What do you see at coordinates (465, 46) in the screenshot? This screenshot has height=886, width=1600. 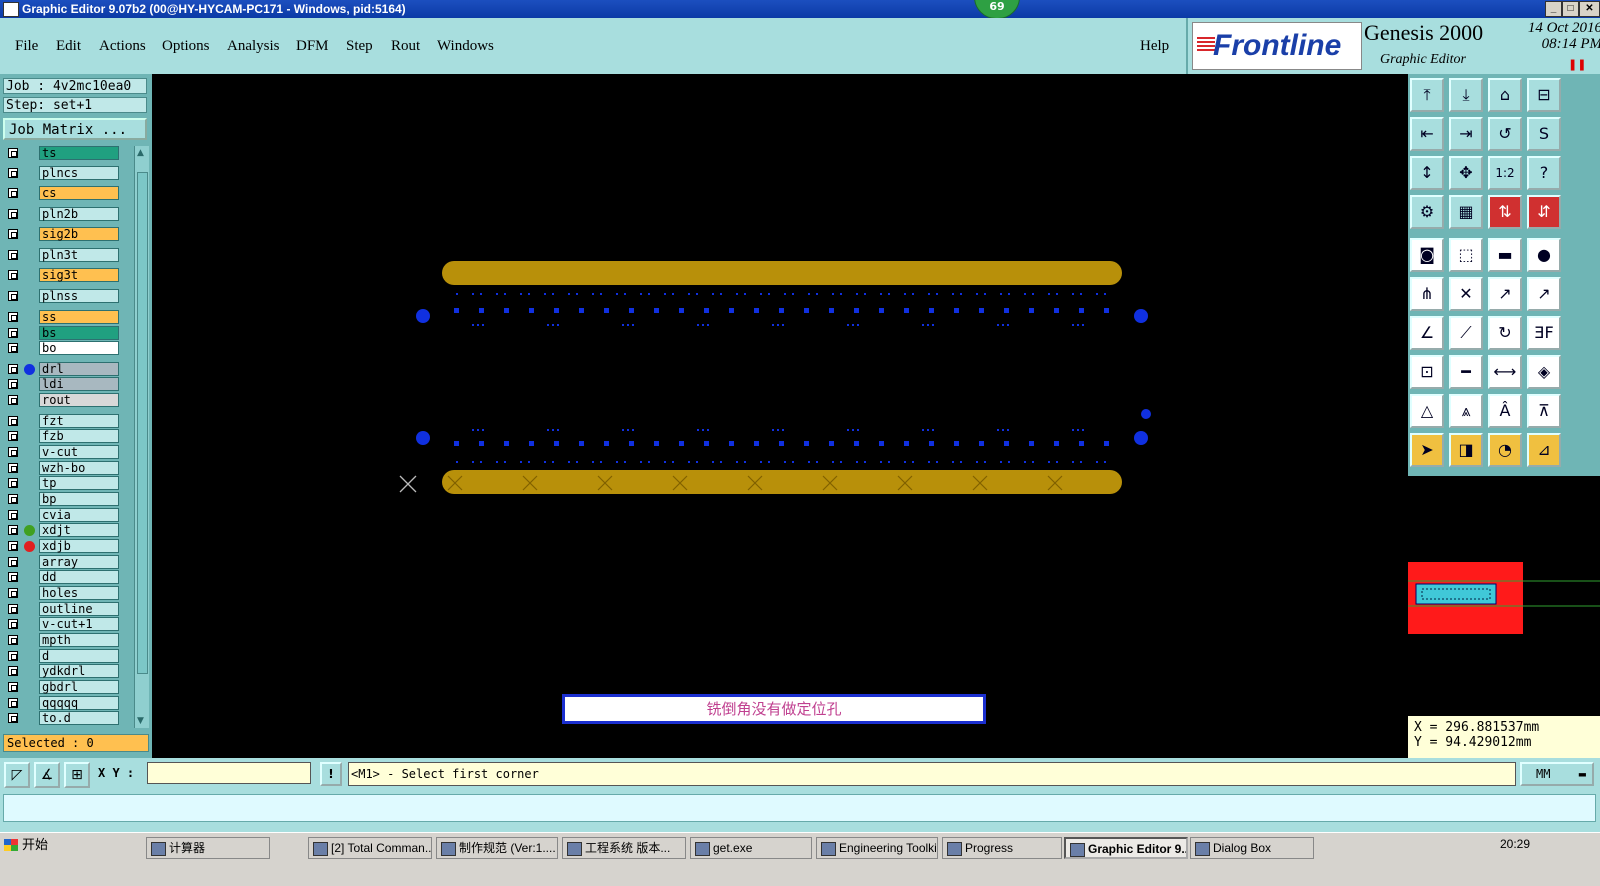 I see `menu-windows: Windows` at bounding box center [465, 46].